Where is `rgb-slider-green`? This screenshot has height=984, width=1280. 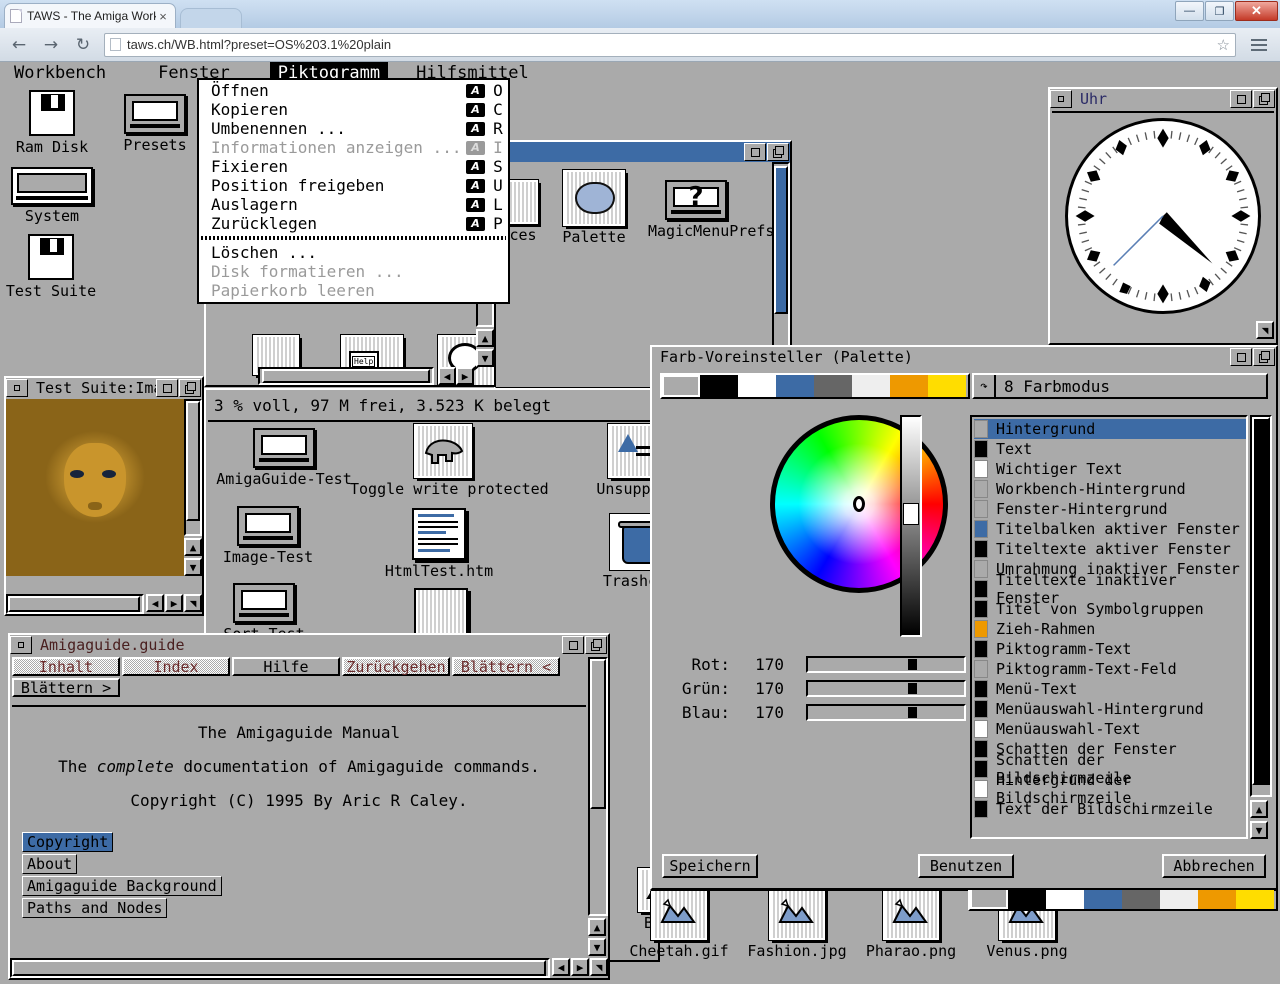
rgb-slider-green is located at coordinates (886, 688).